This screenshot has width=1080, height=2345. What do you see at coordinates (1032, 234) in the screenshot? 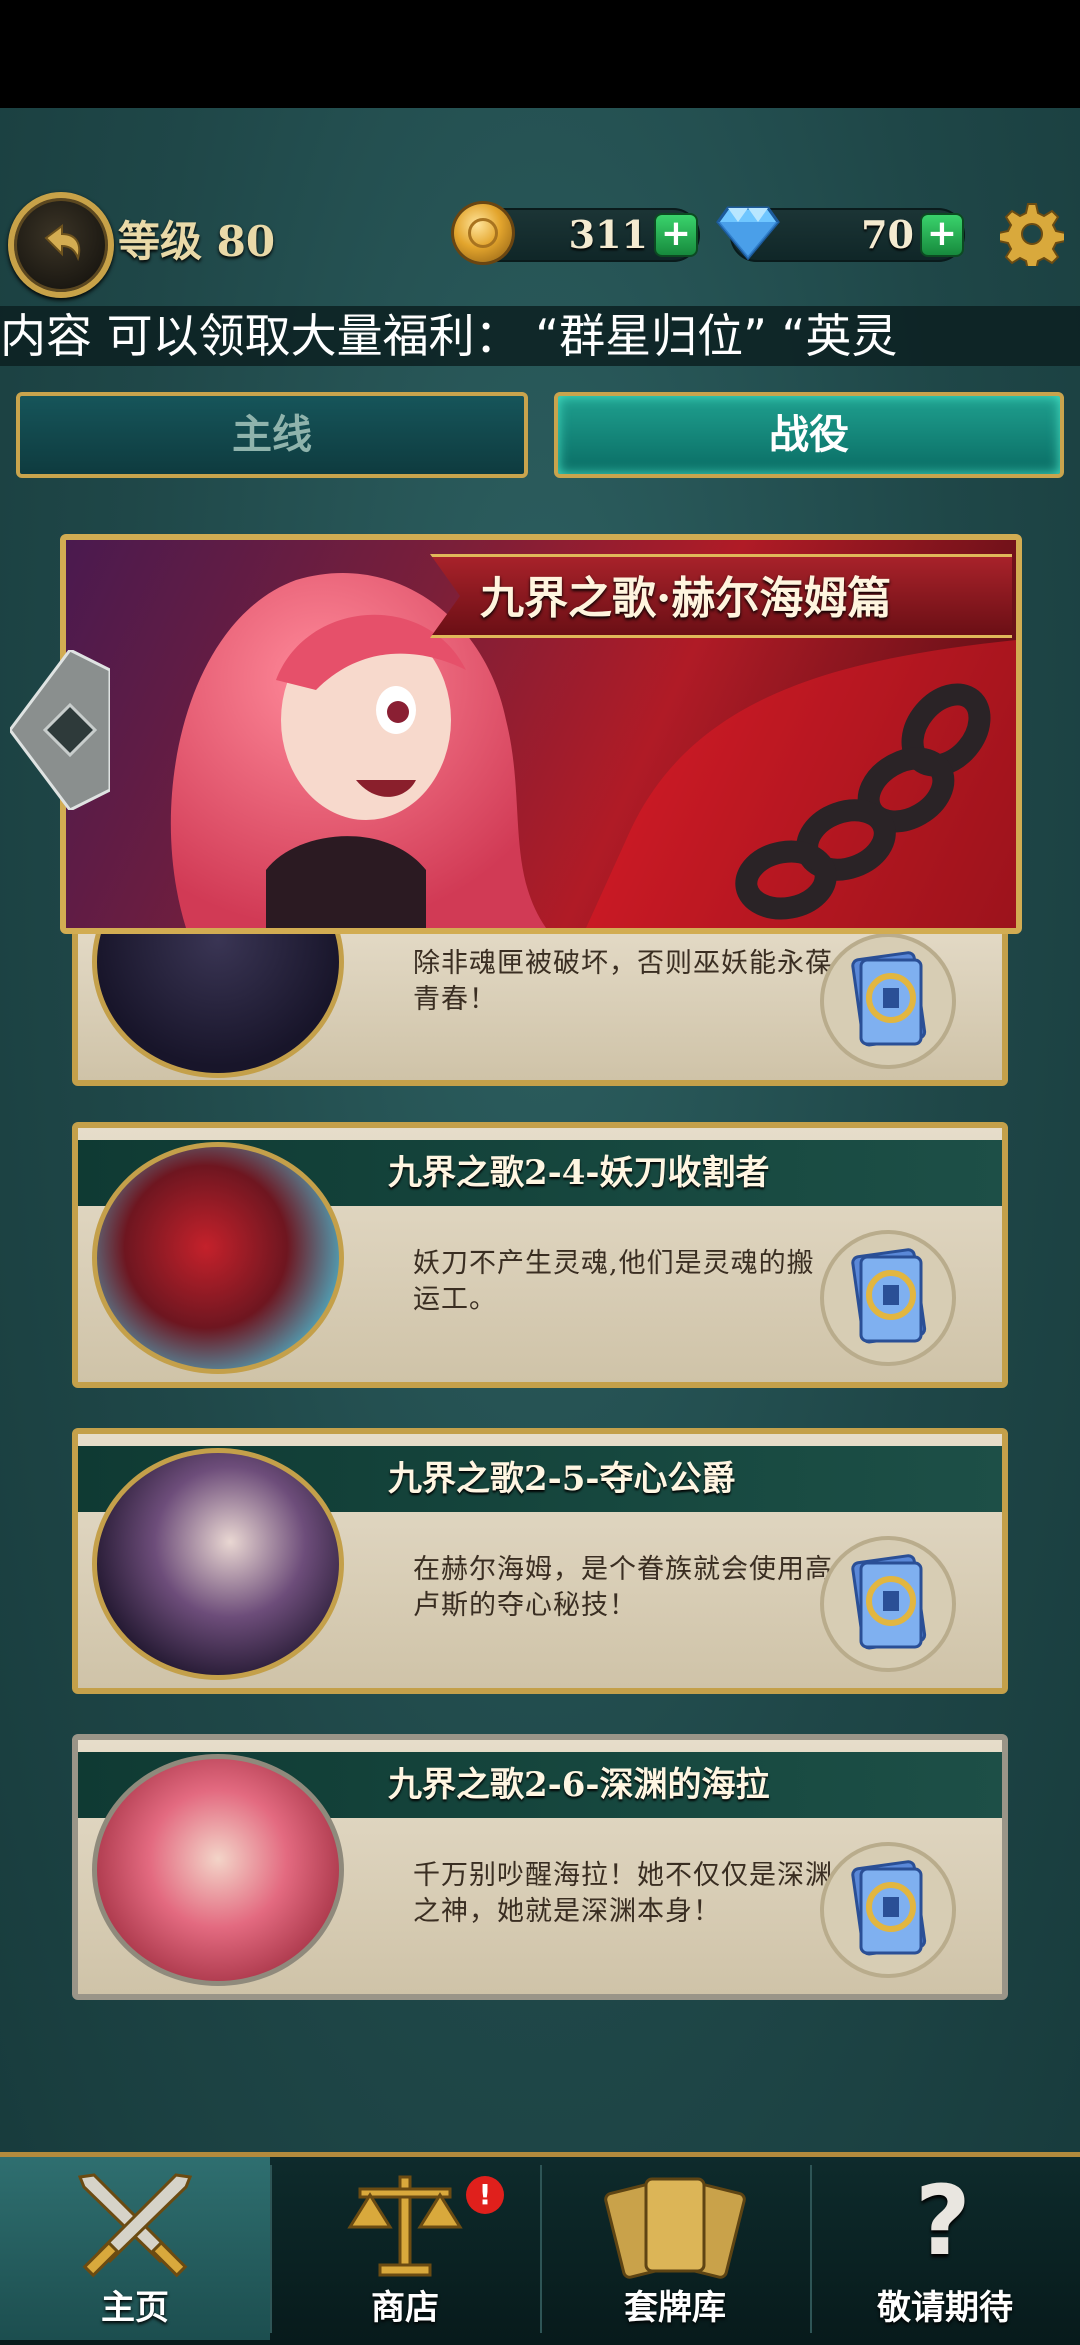
I see `gear-icon` at bounding box center [1032, 234].